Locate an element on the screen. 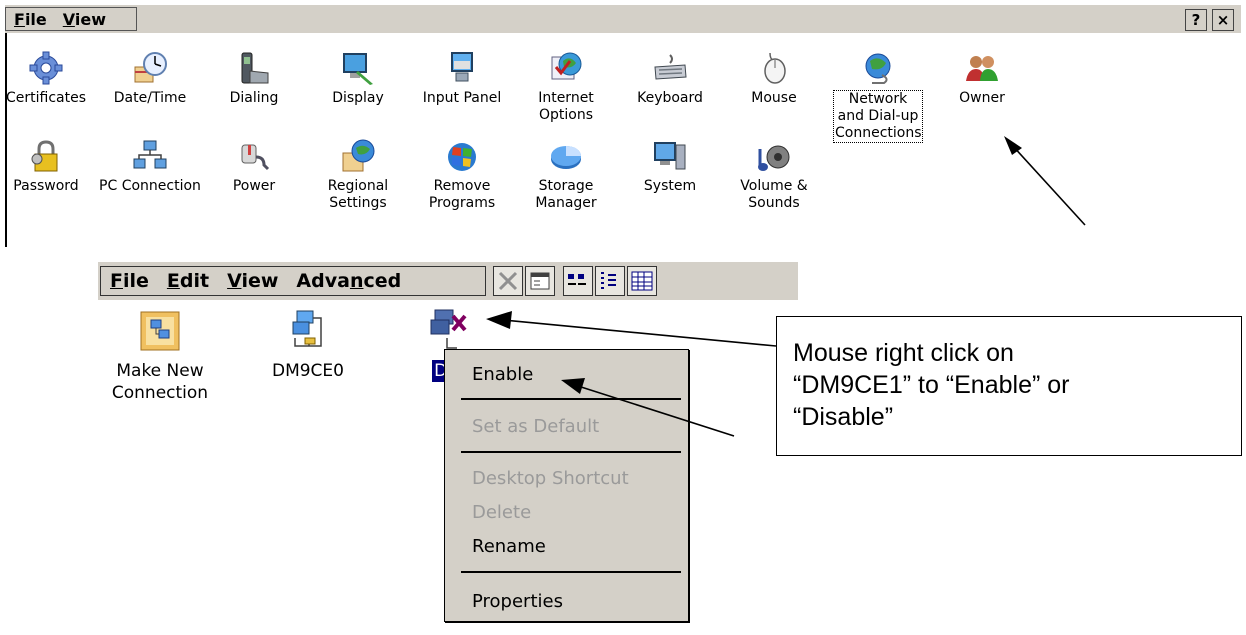  arrow-to-network-item is located at coordinates (1048, 185).